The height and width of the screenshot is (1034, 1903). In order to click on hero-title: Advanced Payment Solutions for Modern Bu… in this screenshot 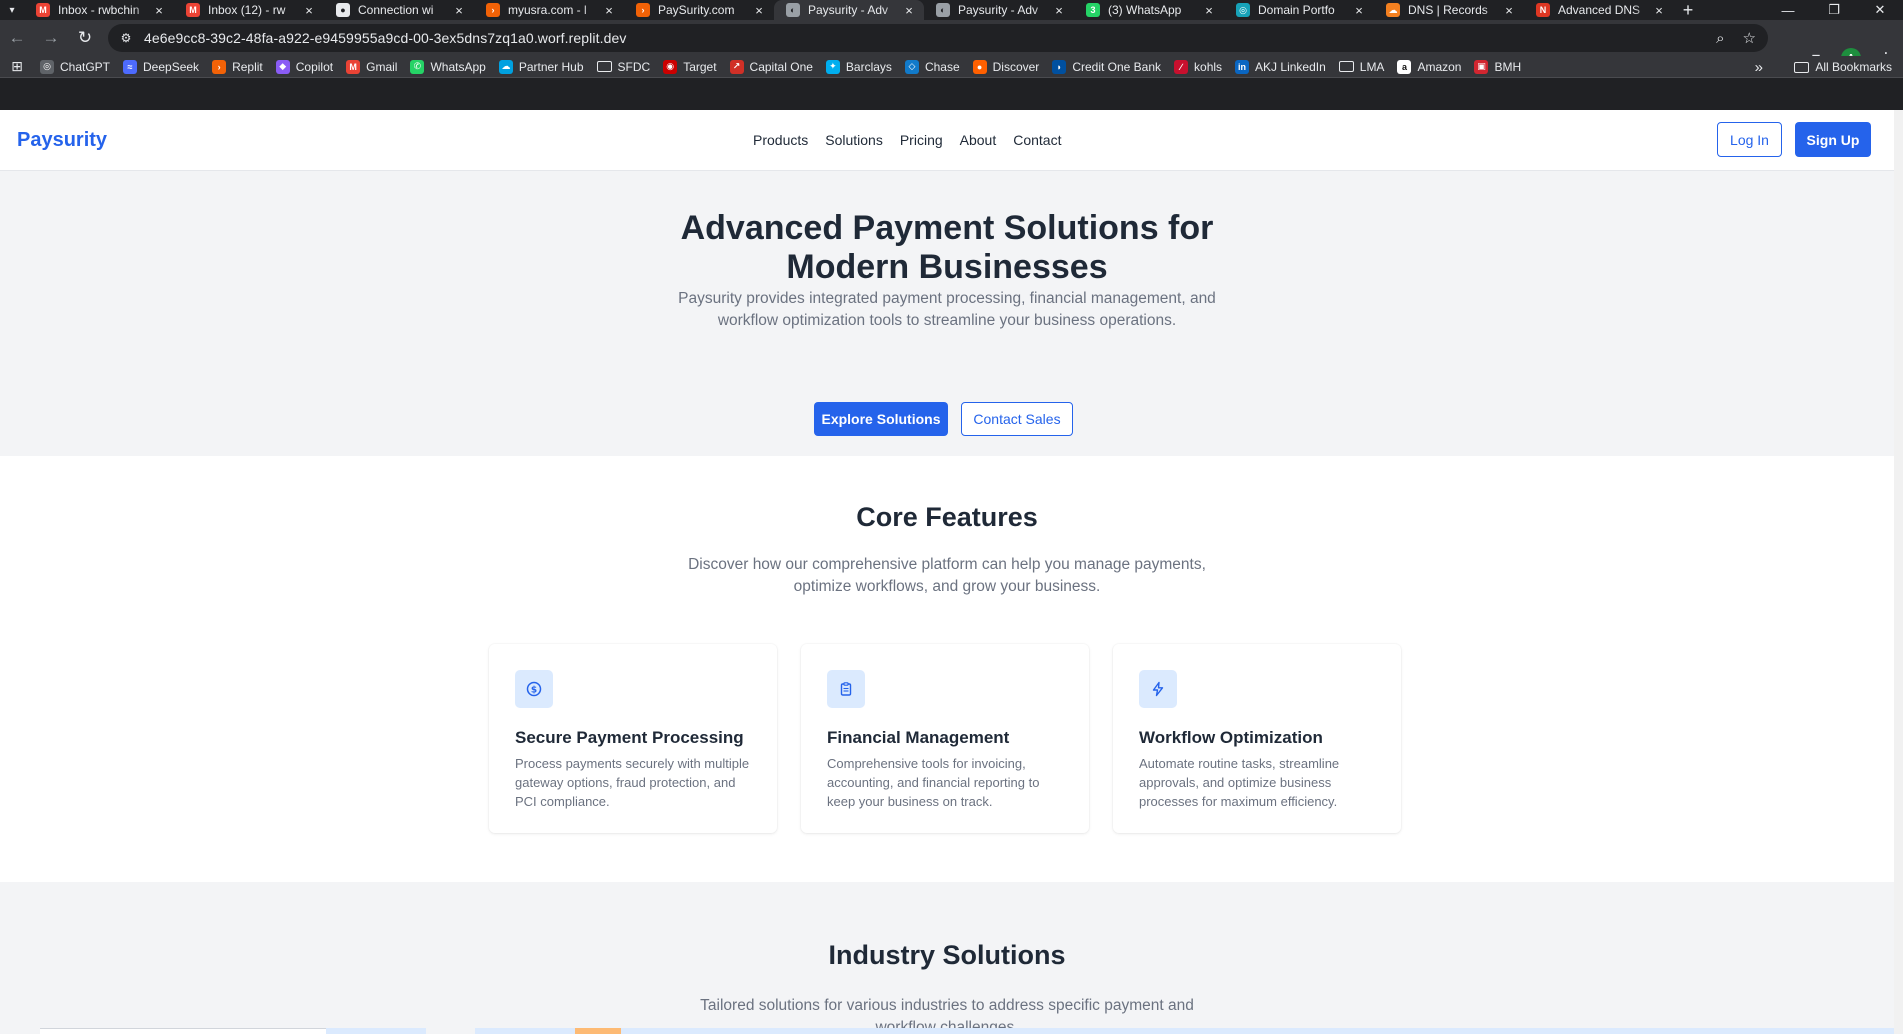, I will do `click(947, 247)`.